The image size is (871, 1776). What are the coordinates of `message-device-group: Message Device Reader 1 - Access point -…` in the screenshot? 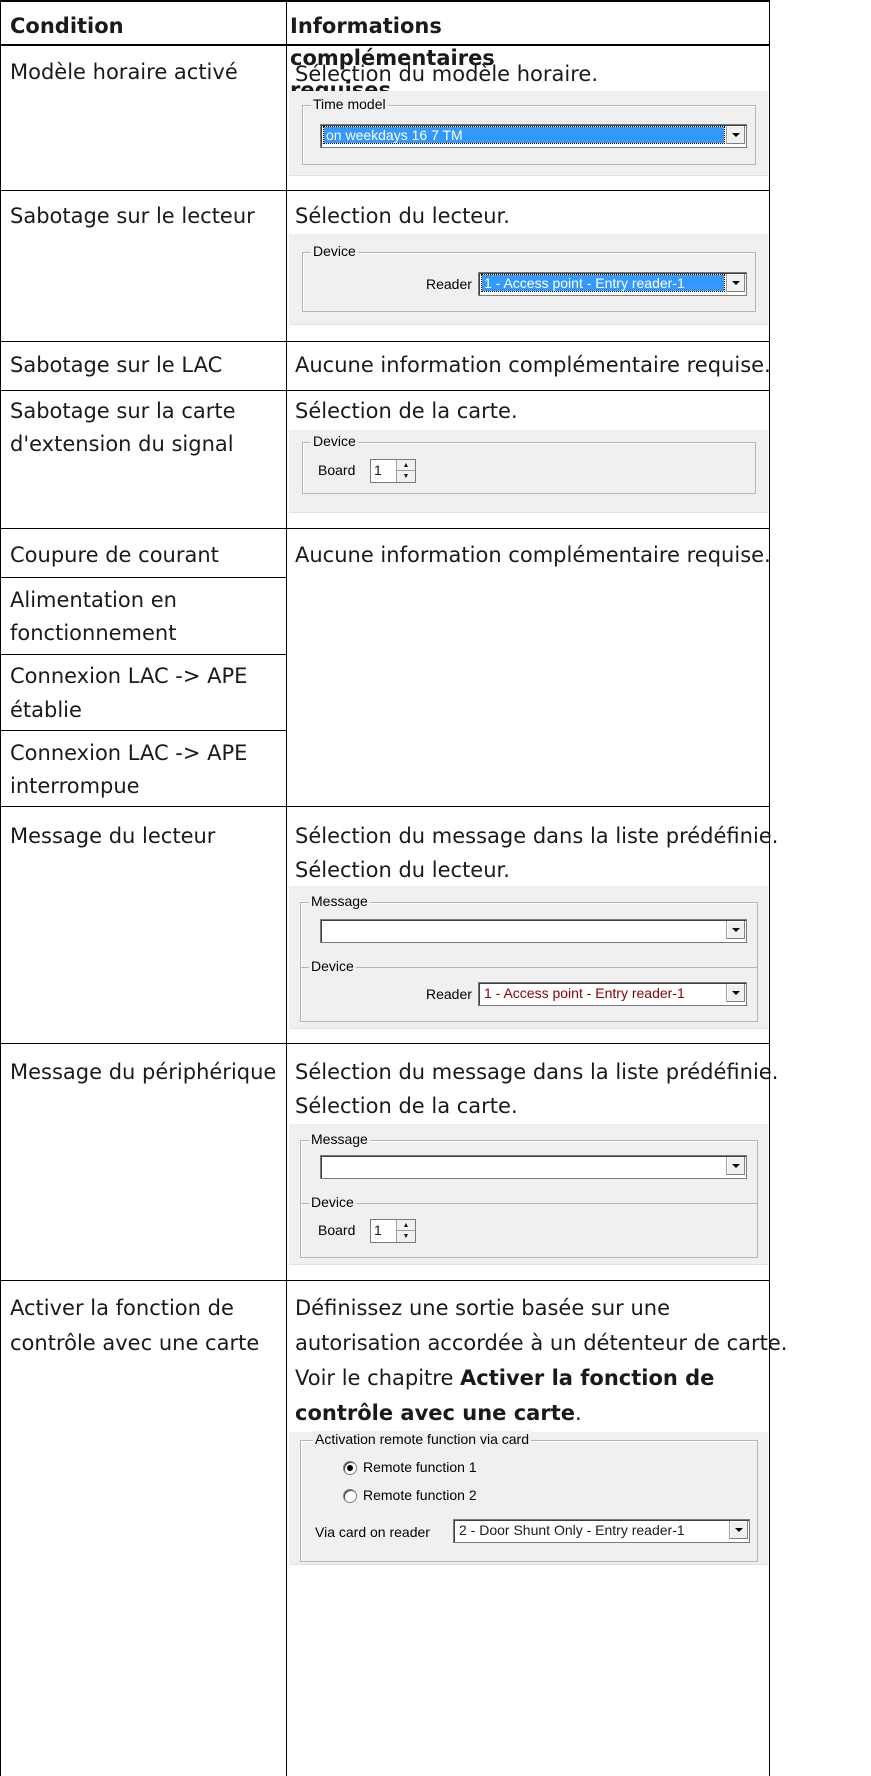 It's located at (529, 957).